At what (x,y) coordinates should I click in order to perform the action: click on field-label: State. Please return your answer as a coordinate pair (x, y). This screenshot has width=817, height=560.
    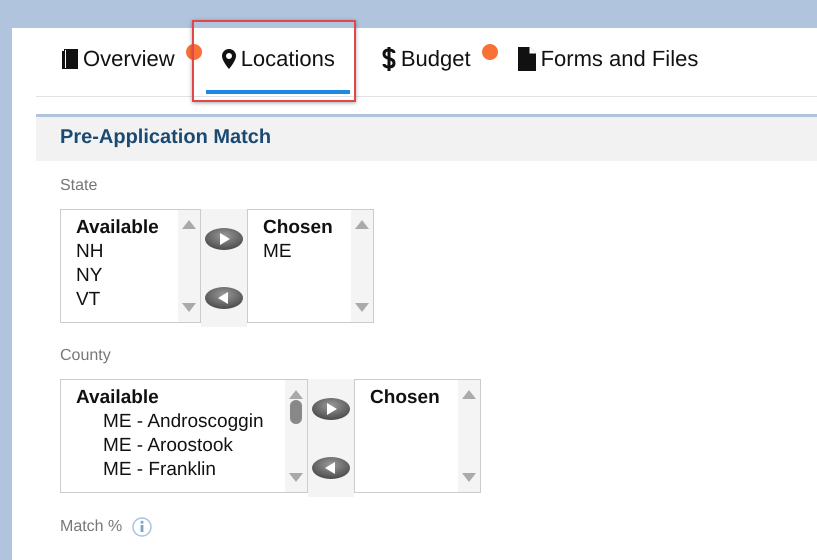
    Looking at the image, I should click on (79, 186).